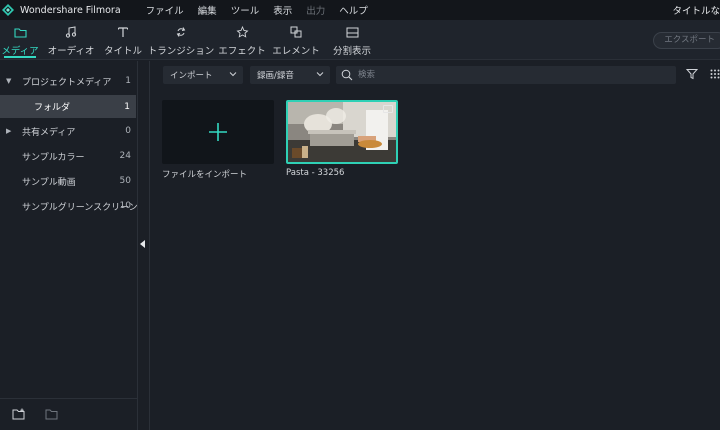  What do you see at coordinates (296, 41) in the screenshot?
I see `tab-elements: エレメント` at bounding box center [296, 41].